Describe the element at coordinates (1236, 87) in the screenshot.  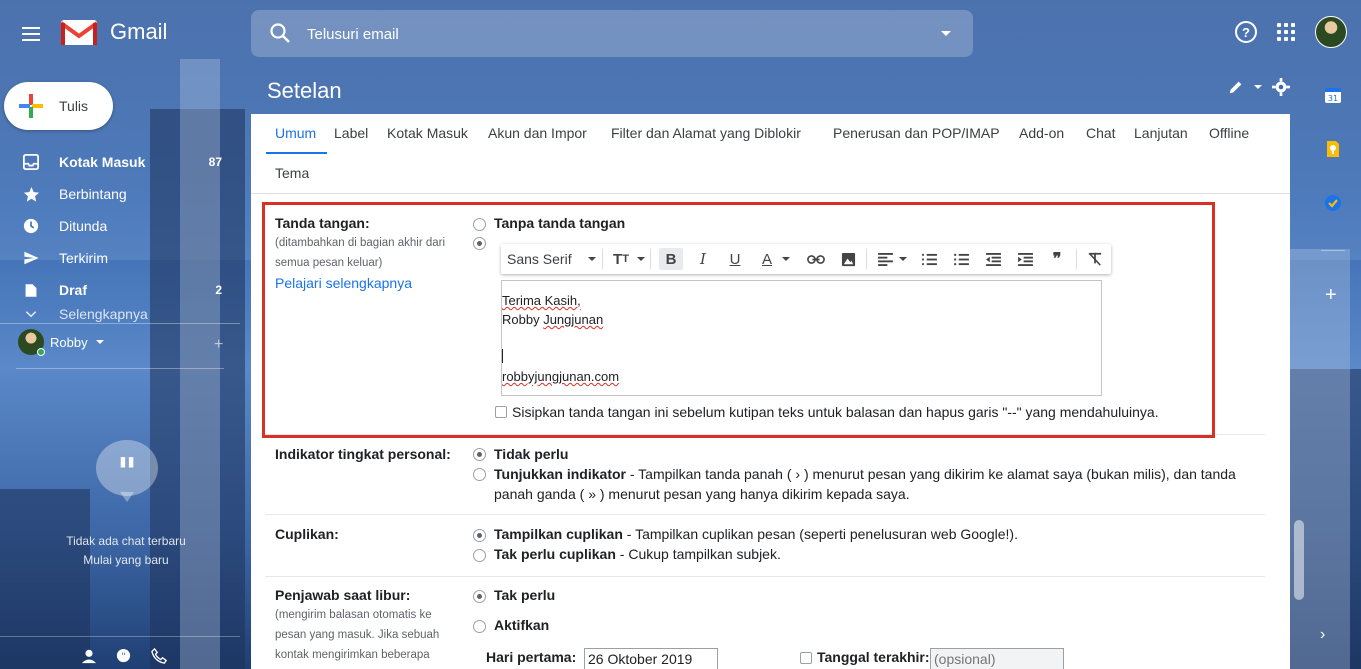
I see `pencil-icon` at that location.